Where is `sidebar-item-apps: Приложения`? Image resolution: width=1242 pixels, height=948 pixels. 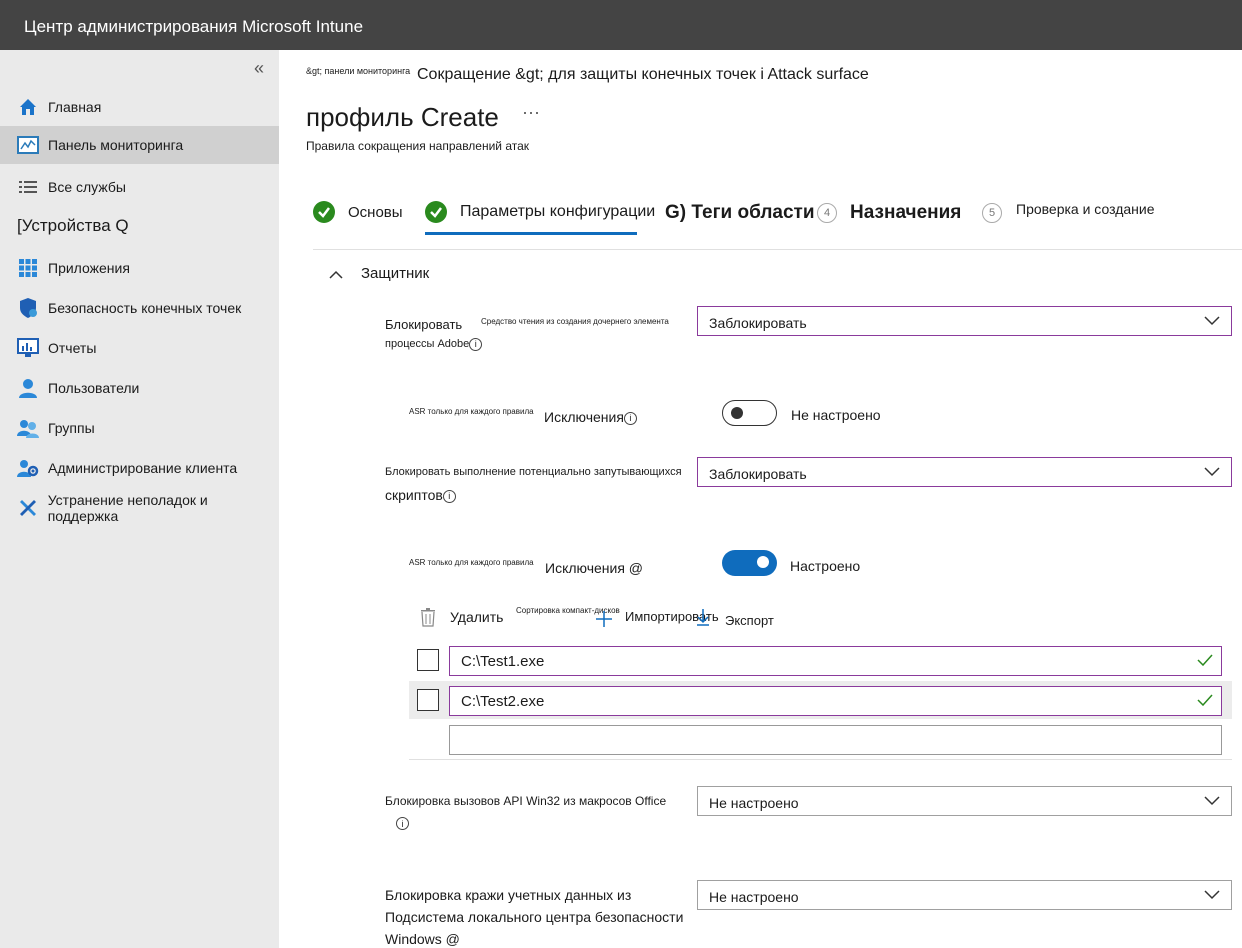 sidebar-item-apps: Приложения is located at coordinates (139, 268).